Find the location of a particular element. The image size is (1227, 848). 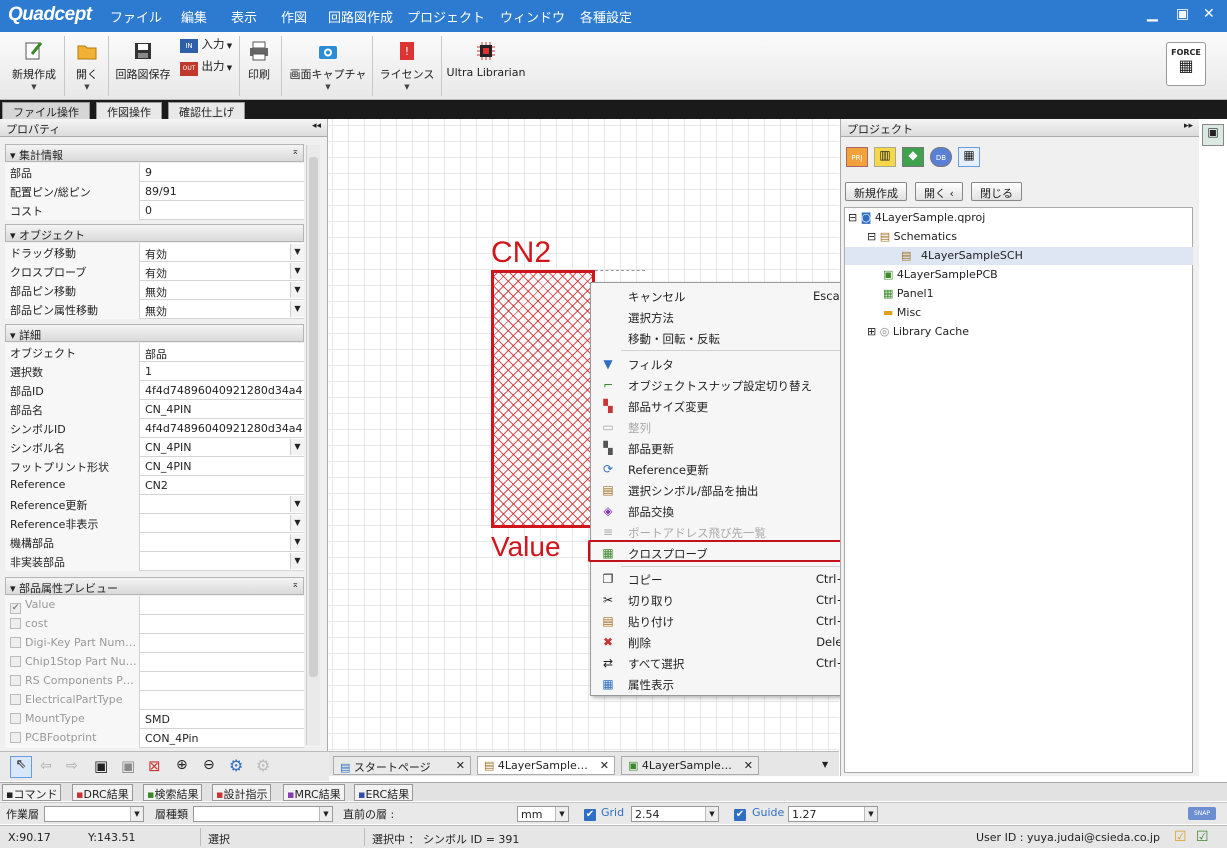

screen-capture-button: 画面キャプチャ ▼ is located at coordinates (328, 67).